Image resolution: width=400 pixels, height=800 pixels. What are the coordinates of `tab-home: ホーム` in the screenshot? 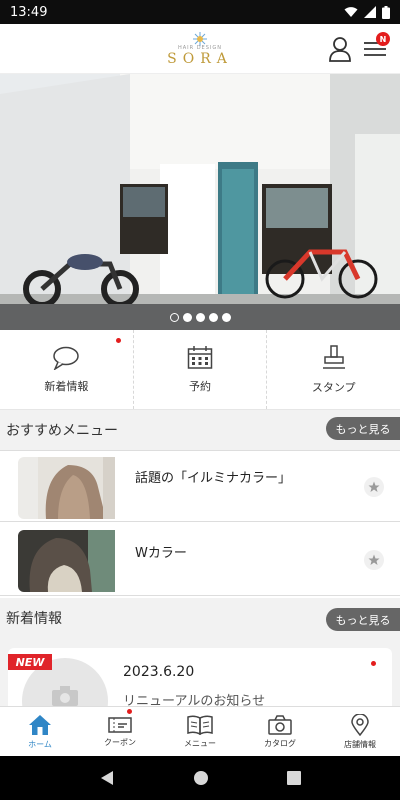 It's located at (40, 731).